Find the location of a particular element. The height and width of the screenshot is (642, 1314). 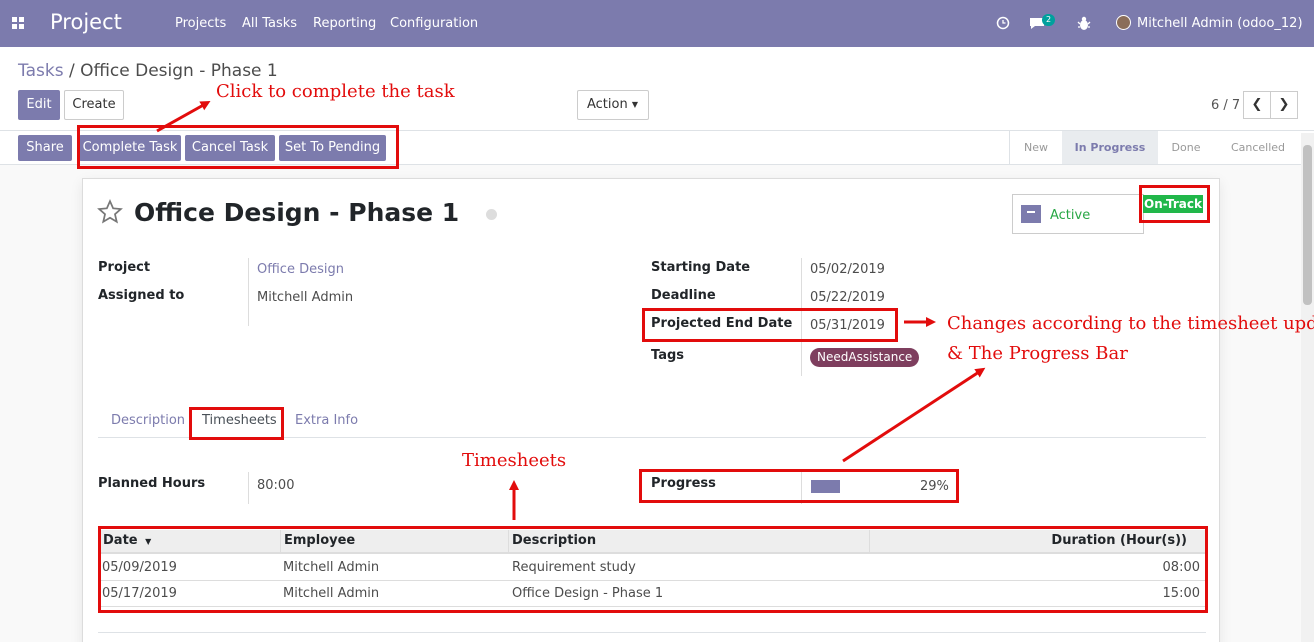

action-label: Action is located at coordinates (607, 104).